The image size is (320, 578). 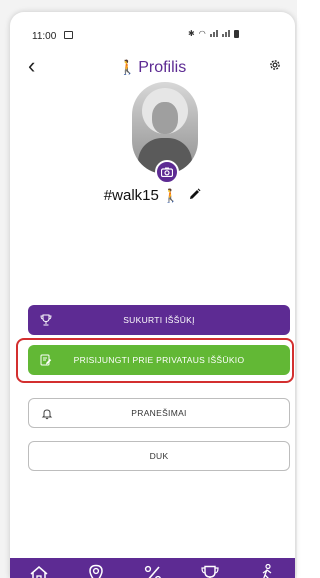 What do you see at coordinates (46, 360) in the screenshot?
I see `edit-document-icon` at bounding box center [46, 360].